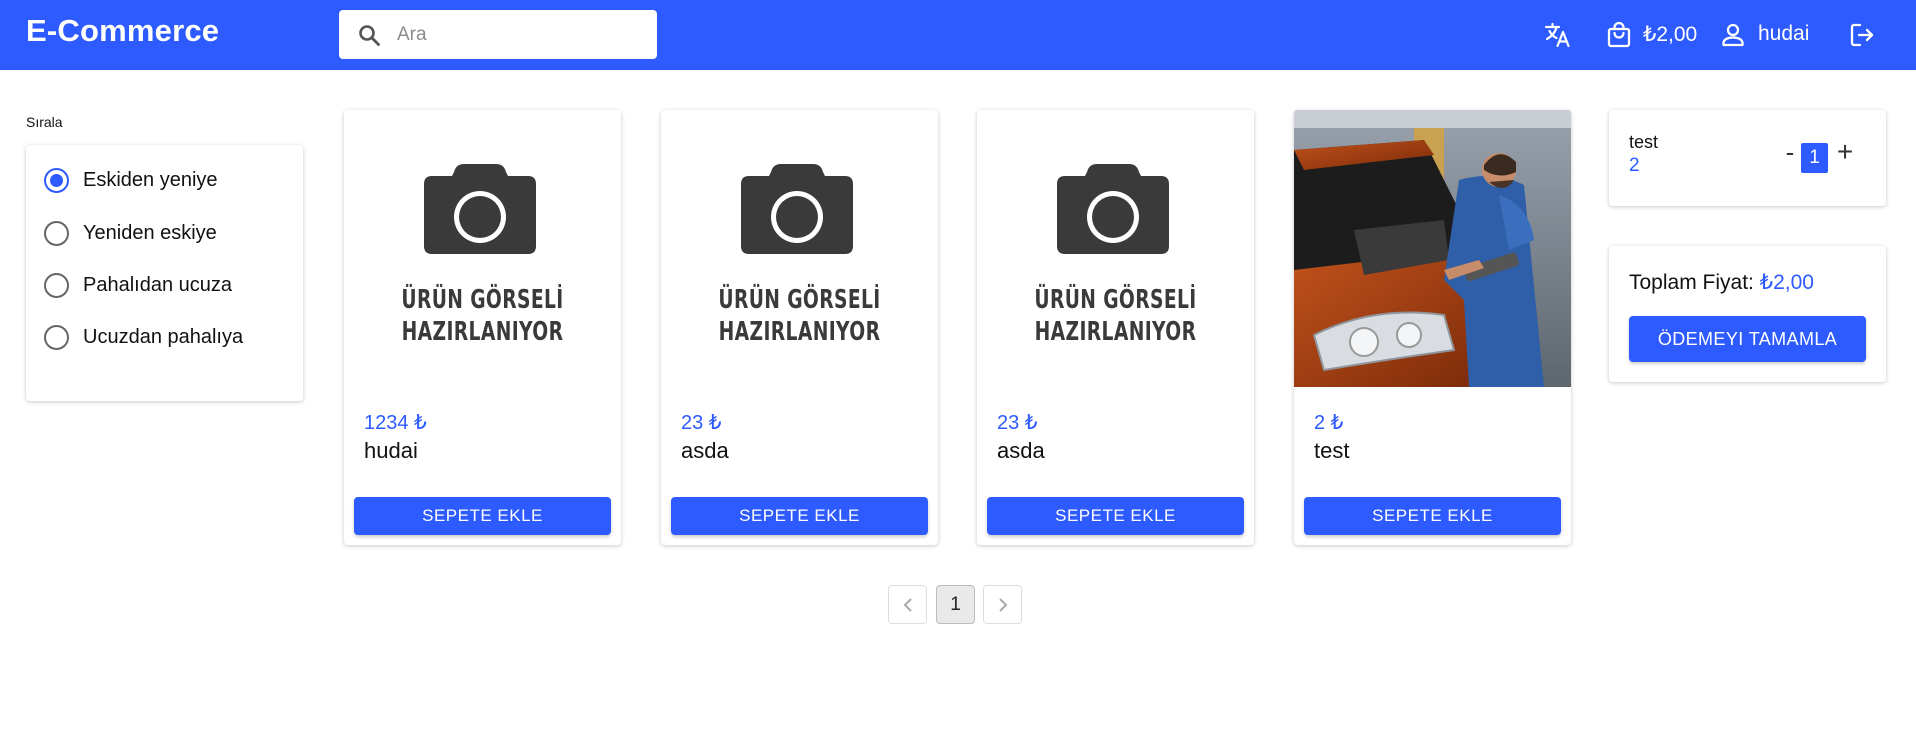 This screenshot has width=1916, height=747. I want to click on product-card: 2 ₺ test SEPETE EKLE, so click(1432, 327).